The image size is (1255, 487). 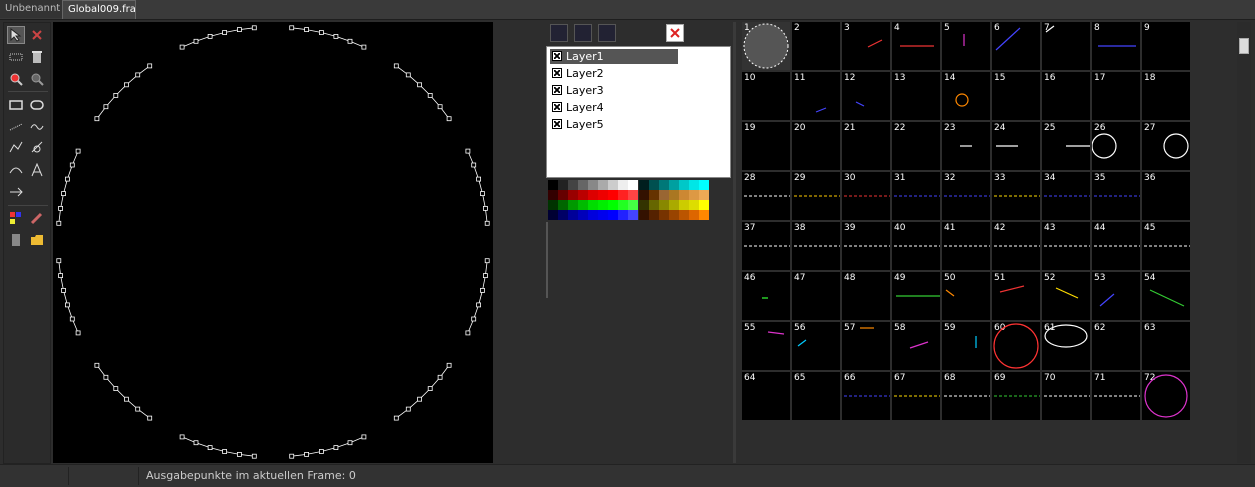 I want to click on curve-icon, so click(x=37, y=147).